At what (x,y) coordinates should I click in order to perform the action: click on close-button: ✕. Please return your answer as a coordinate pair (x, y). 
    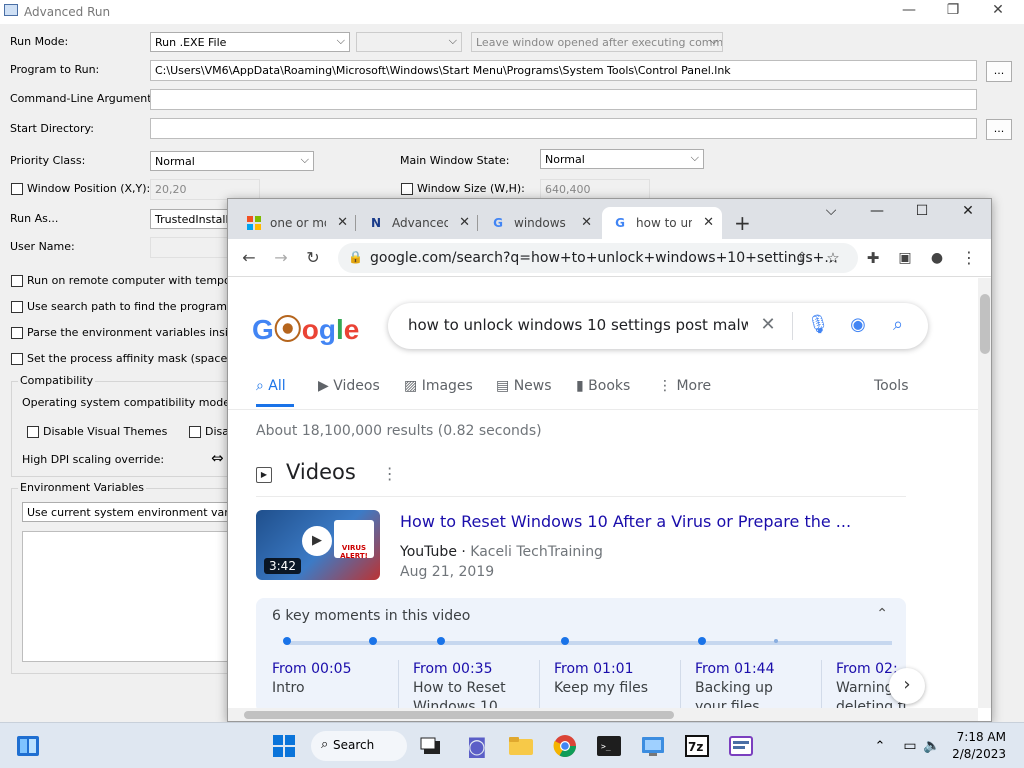
    Looking at the image, I should click on (998, 12).